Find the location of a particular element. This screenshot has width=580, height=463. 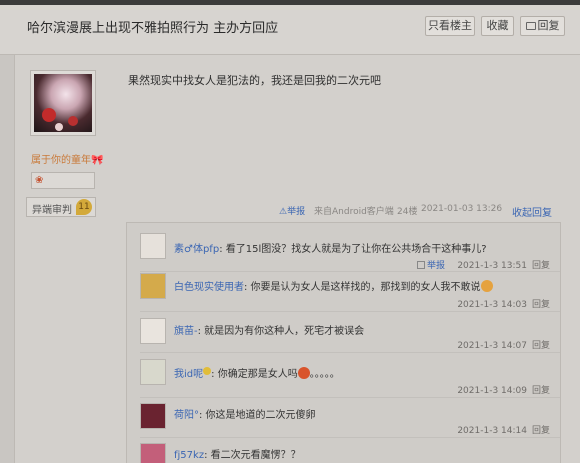

reply-meta: 2021-1-3 14:07 回复 is located at coordinates (503, 346).